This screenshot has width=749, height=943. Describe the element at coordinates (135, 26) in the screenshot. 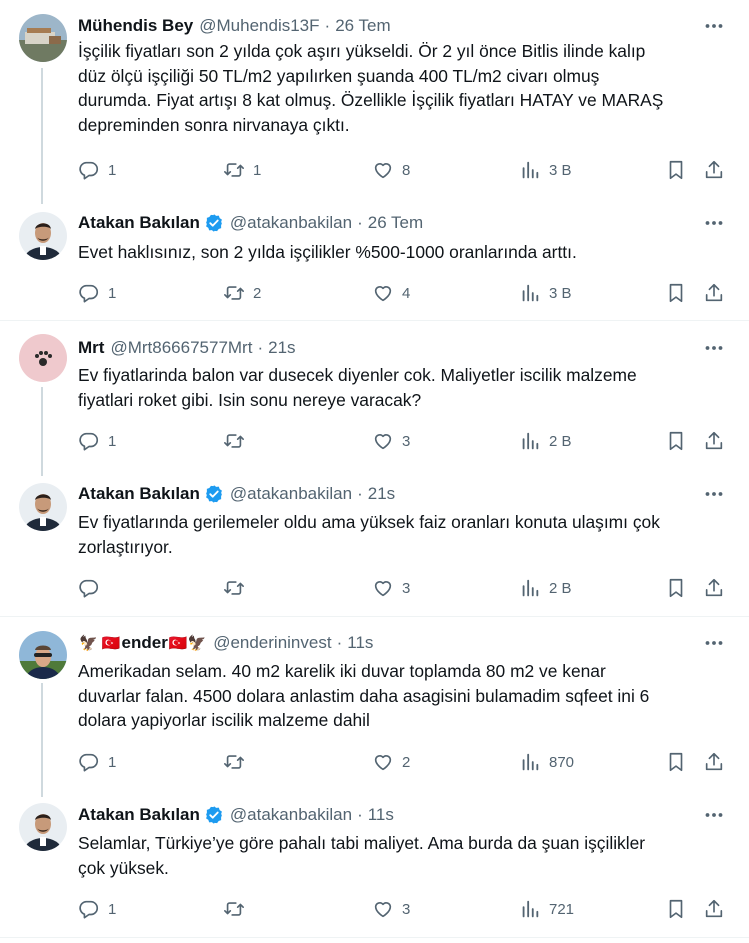

I see `display-name: Mühendis Bey` at that location.